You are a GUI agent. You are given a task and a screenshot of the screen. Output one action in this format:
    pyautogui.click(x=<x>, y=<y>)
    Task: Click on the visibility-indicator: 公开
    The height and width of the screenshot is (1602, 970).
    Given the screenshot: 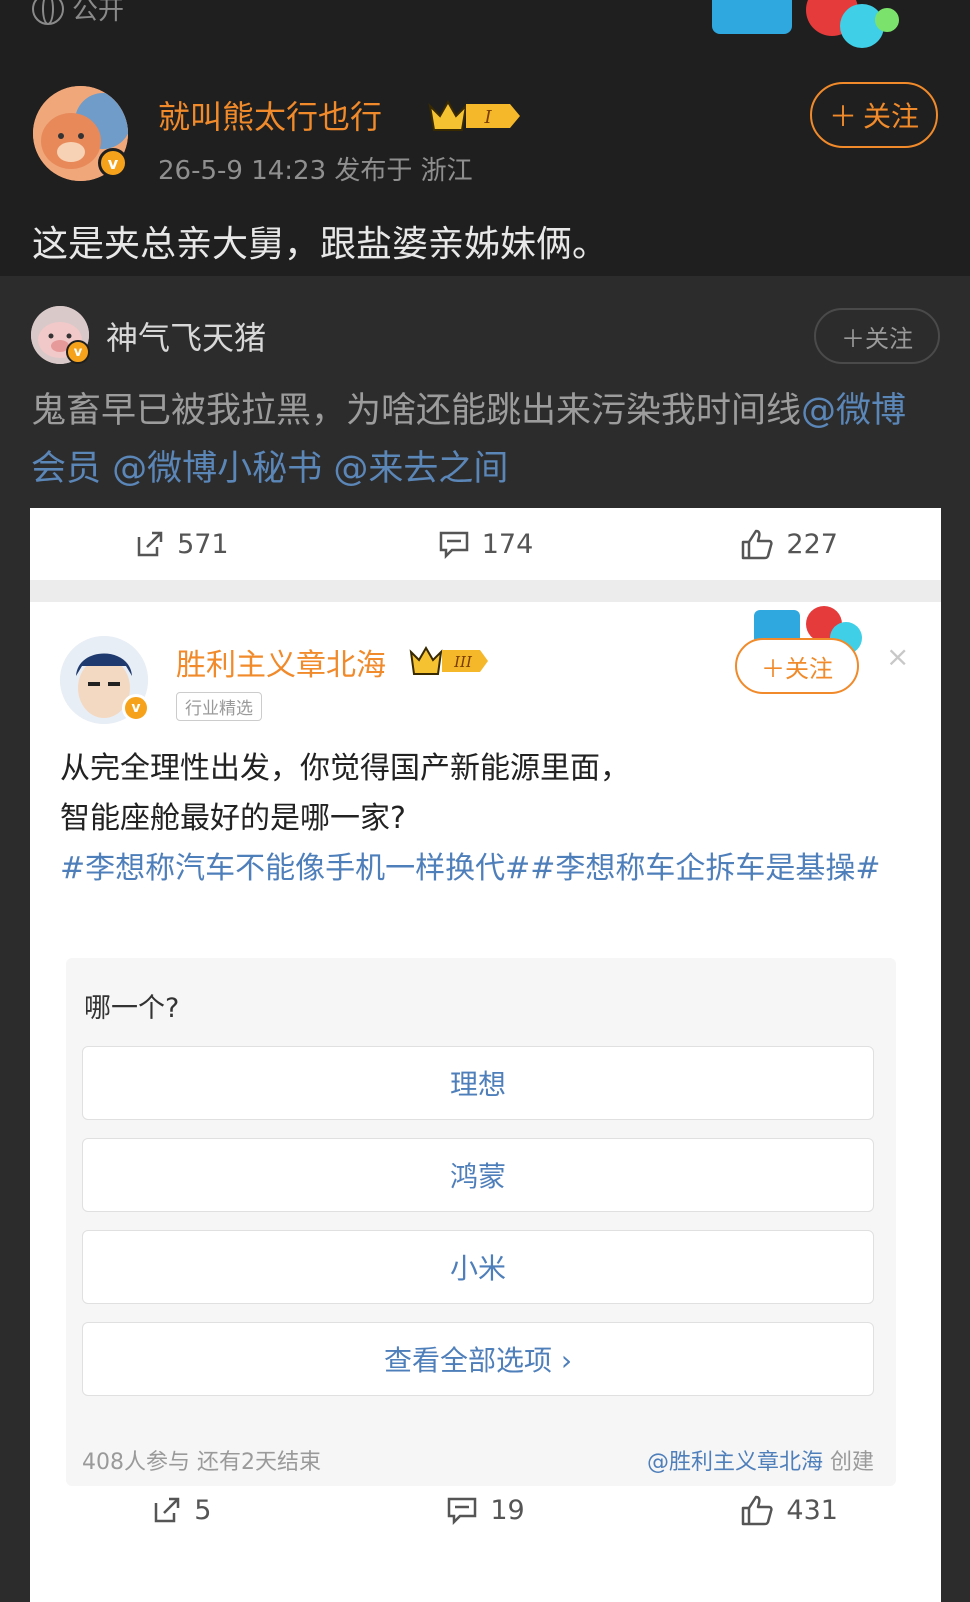 What is the action you would take?
    pyautogui.click(x=78, y=13)
    